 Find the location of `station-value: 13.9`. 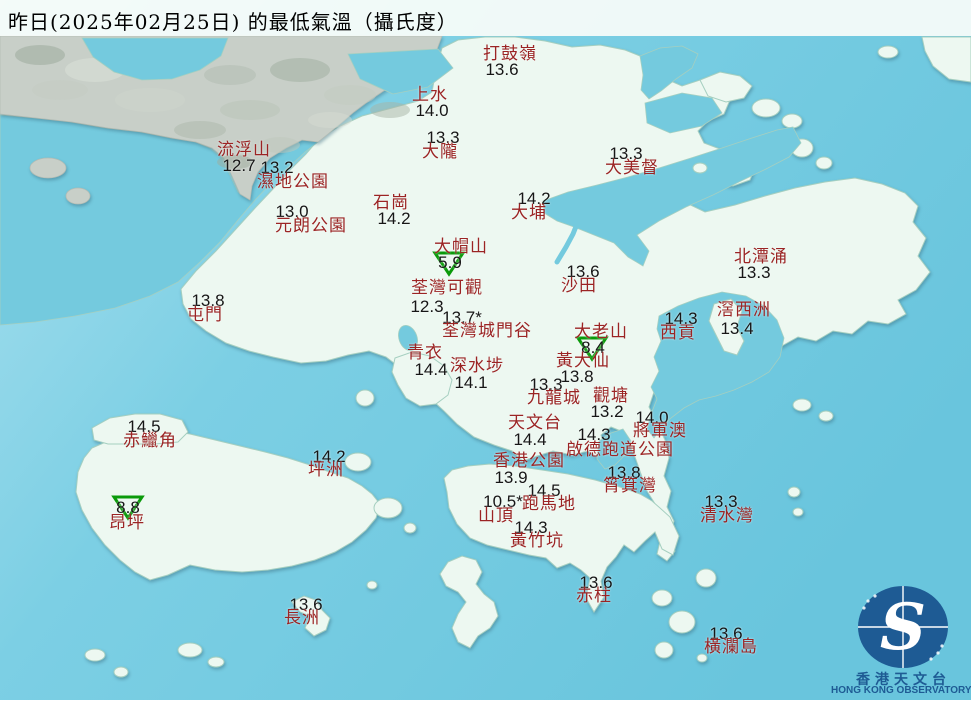

station-value: 13.9 is located at coordinates (511, 477).